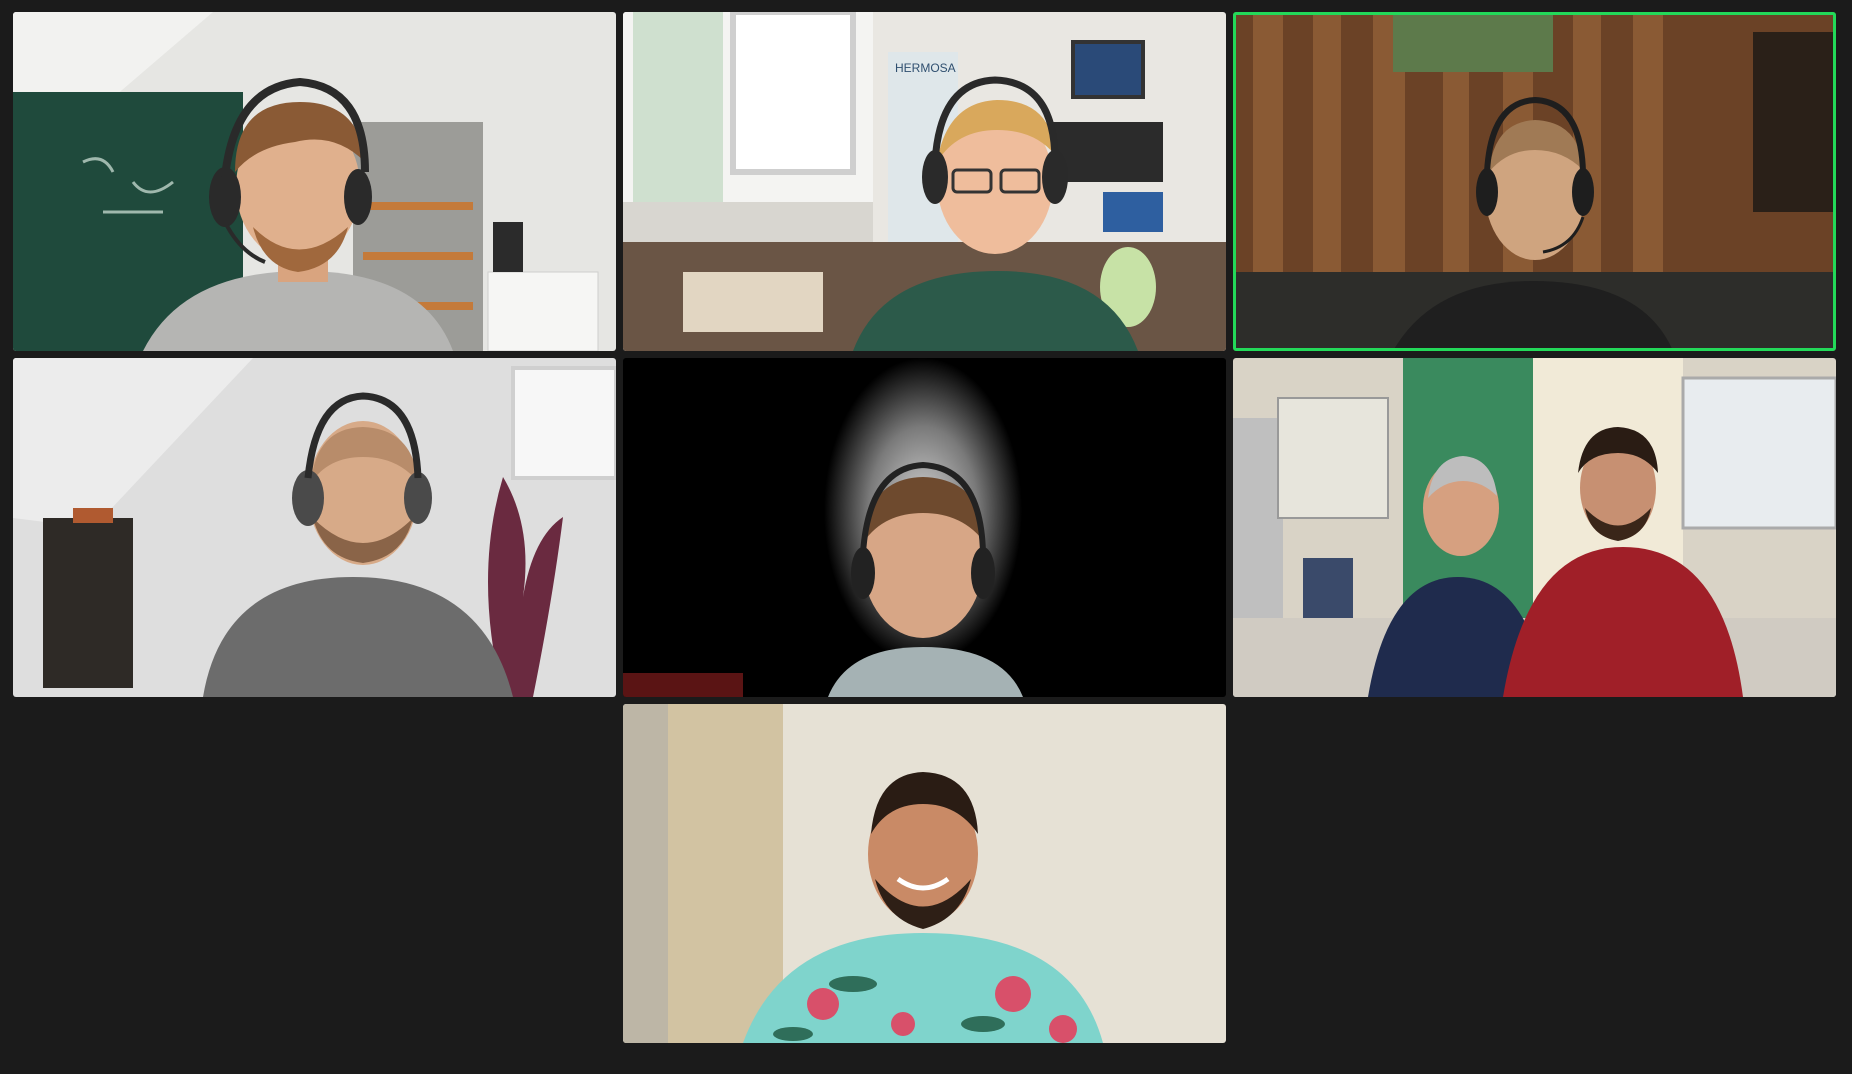 The image size is (1852, 1074). I want to click on participant-video-tile-2: HERMOSA, so click(924, 181).